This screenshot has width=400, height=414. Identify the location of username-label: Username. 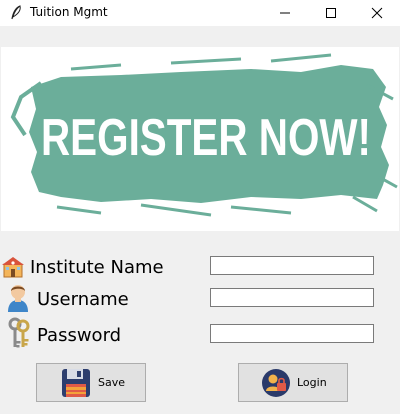
(83, 299).